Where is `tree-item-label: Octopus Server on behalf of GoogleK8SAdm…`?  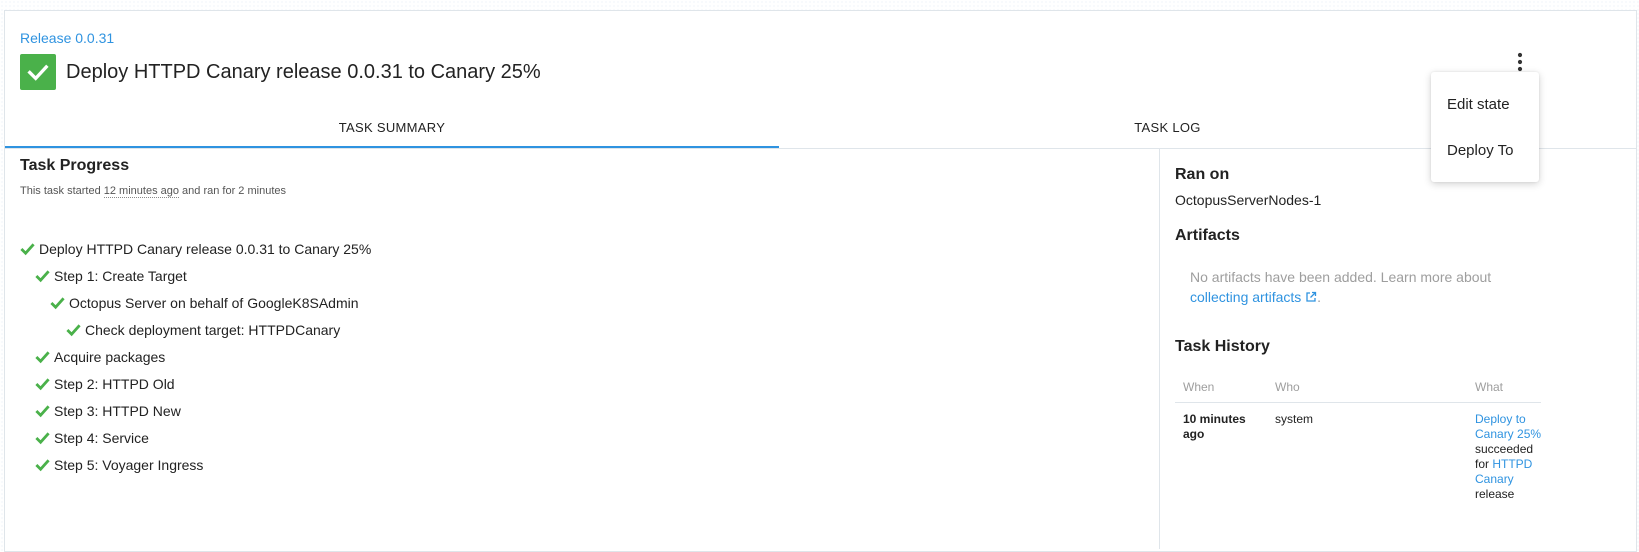 tree-item-label: Octopus Server on behalf of GoogleK8SAdm… is located at coordinates (214, 302).